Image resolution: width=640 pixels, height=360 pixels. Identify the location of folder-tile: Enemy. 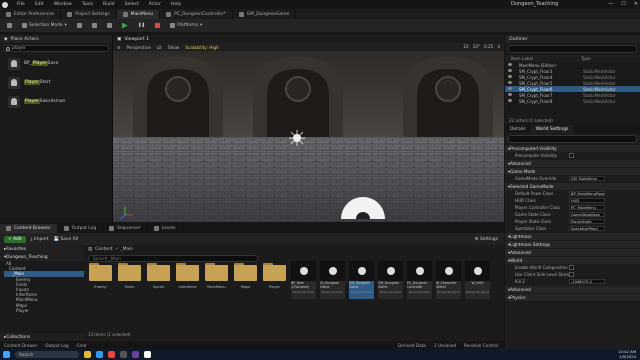
(100, 280).